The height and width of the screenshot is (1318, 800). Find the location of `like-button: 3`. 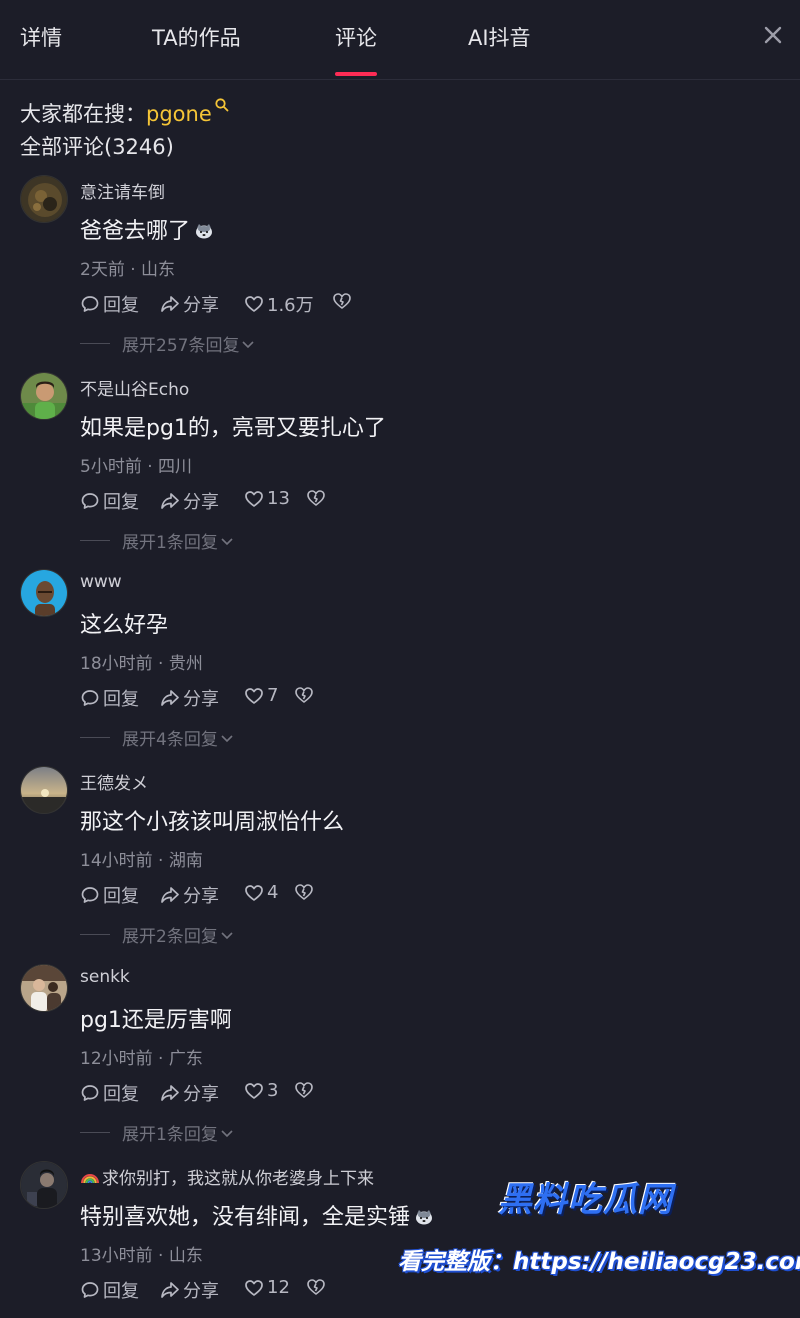

like-button: 3 is located at coordinates (261, 1090).